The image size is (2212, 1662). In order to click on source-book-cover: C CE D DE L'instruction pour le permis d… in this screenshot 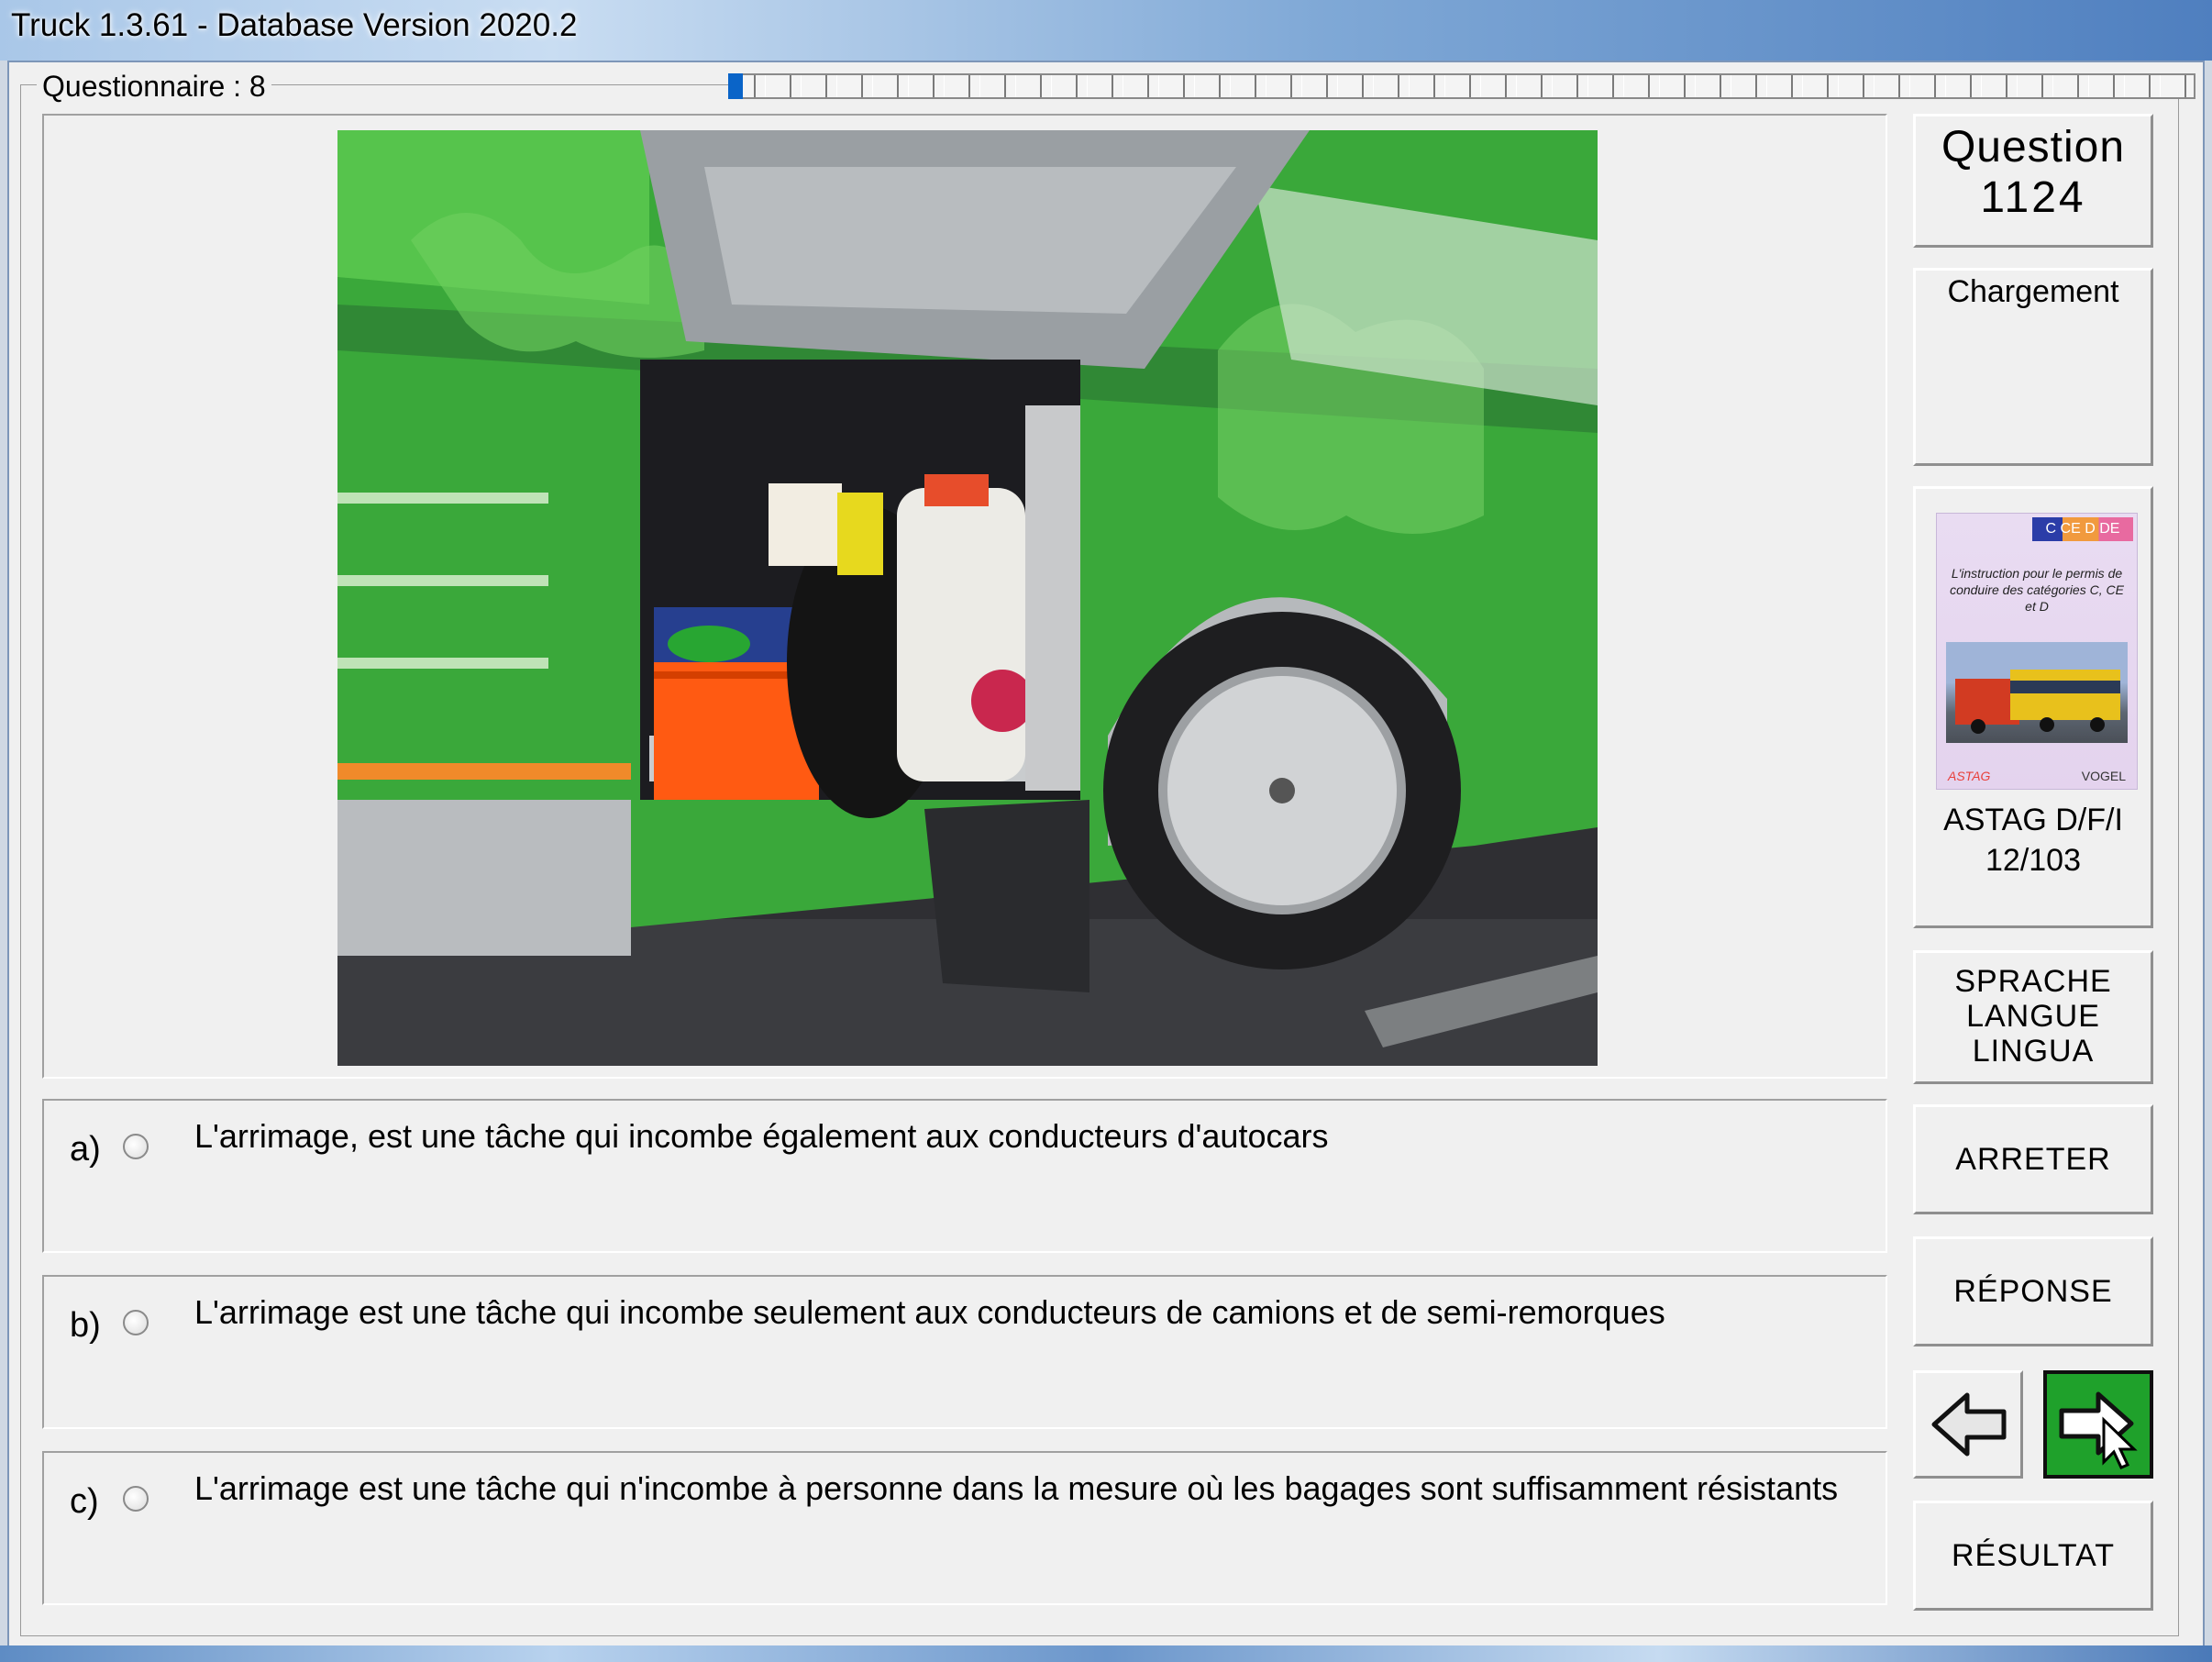, I will do `click(2037, 651)`.